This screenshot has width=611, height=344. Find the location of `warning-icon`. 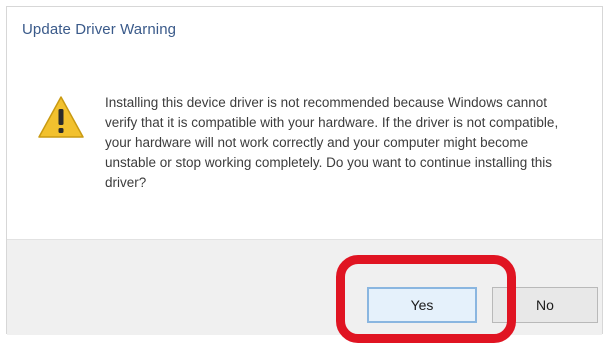

warning-icon is located at coordinates (61, 117).